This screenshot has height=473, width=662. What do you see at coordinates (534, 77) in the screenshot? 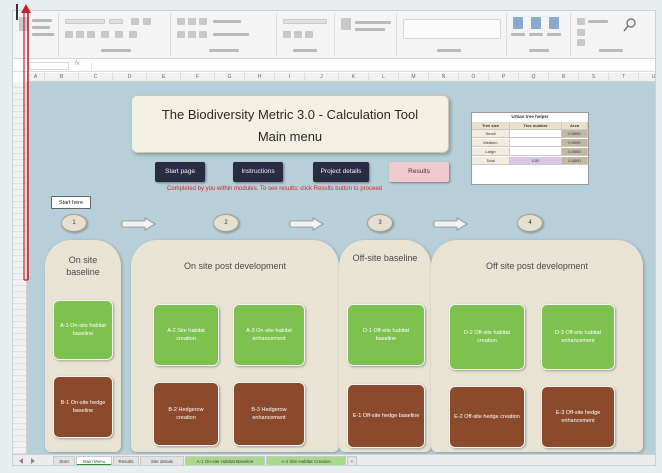
I see `column-header: Q` at bounding box center [534, 77].